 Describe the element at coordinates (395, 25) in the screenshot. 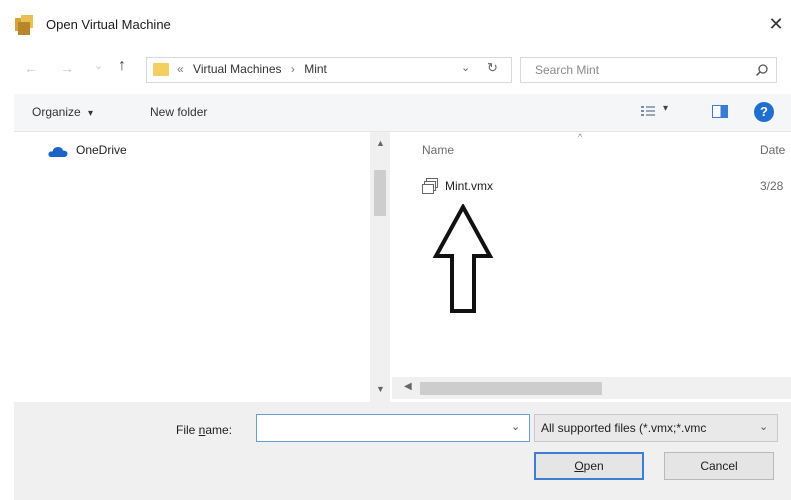

I see `title-bar: Open Virtual Machine ✕` at that location.